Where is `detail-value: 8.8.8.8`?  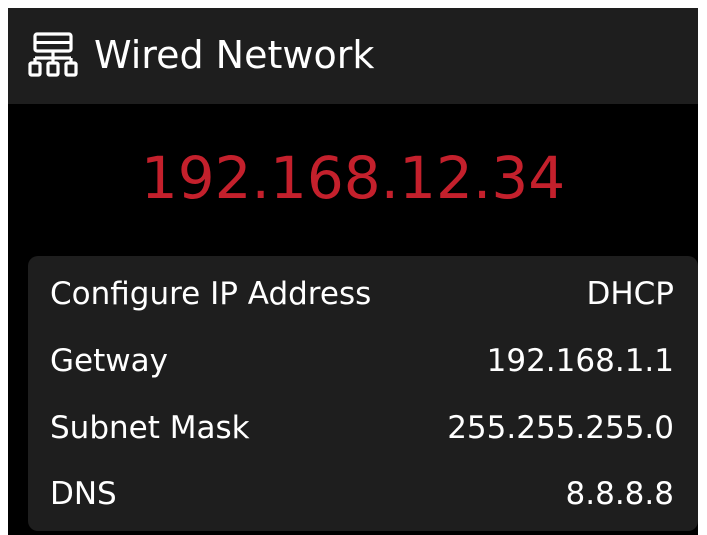 detail-value: 8.8.8.8 is located at coordinates (619, 494).